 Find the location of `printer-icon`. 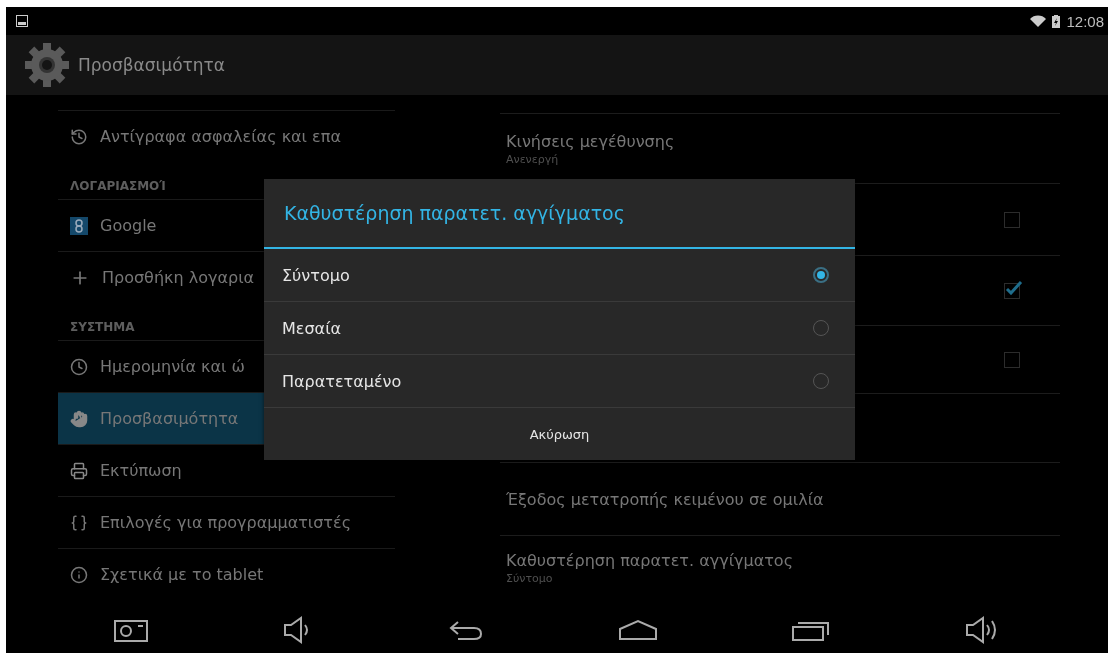

printer-icon is located at coordinates (79, 470).